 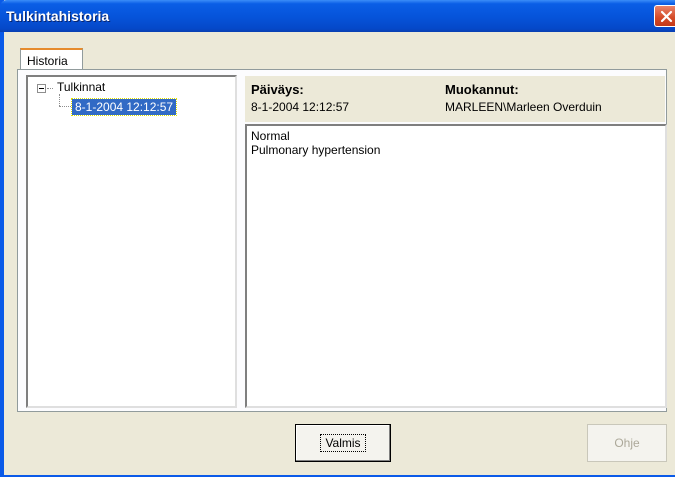 I want to click on tab-historia: Historia, so click(x=51, y=59).